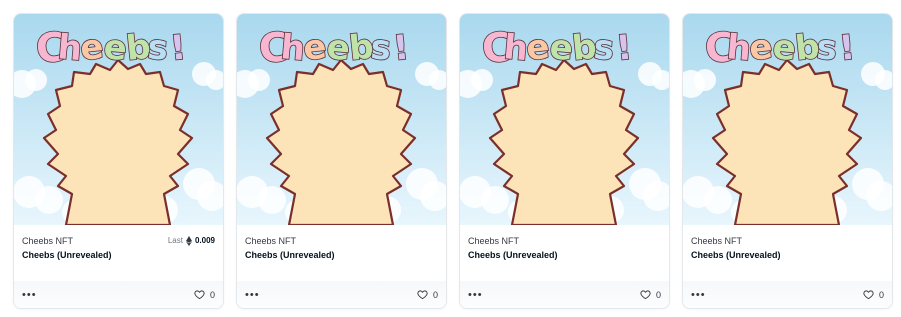 Image resolution: width=901 pixels, height=317 pixels. I want to click on ethereum-icon, so click(188, 241).